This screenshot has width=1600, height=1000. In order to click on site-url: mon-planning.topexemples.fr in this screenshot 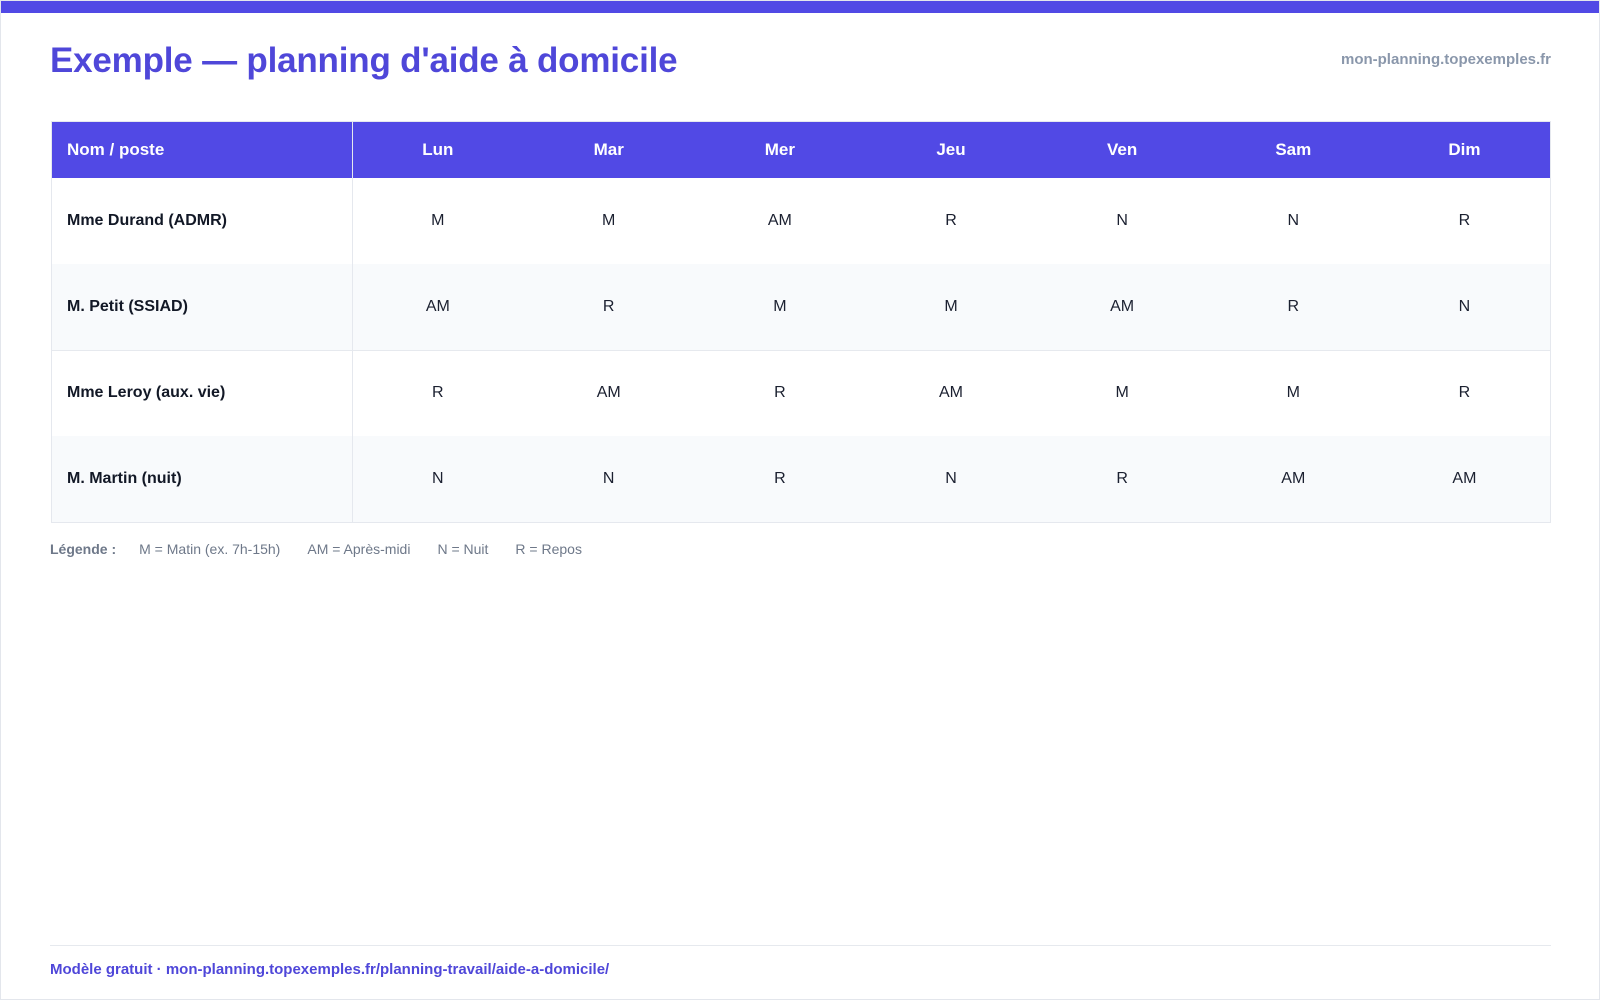, I will do `click(1445, 59)`.